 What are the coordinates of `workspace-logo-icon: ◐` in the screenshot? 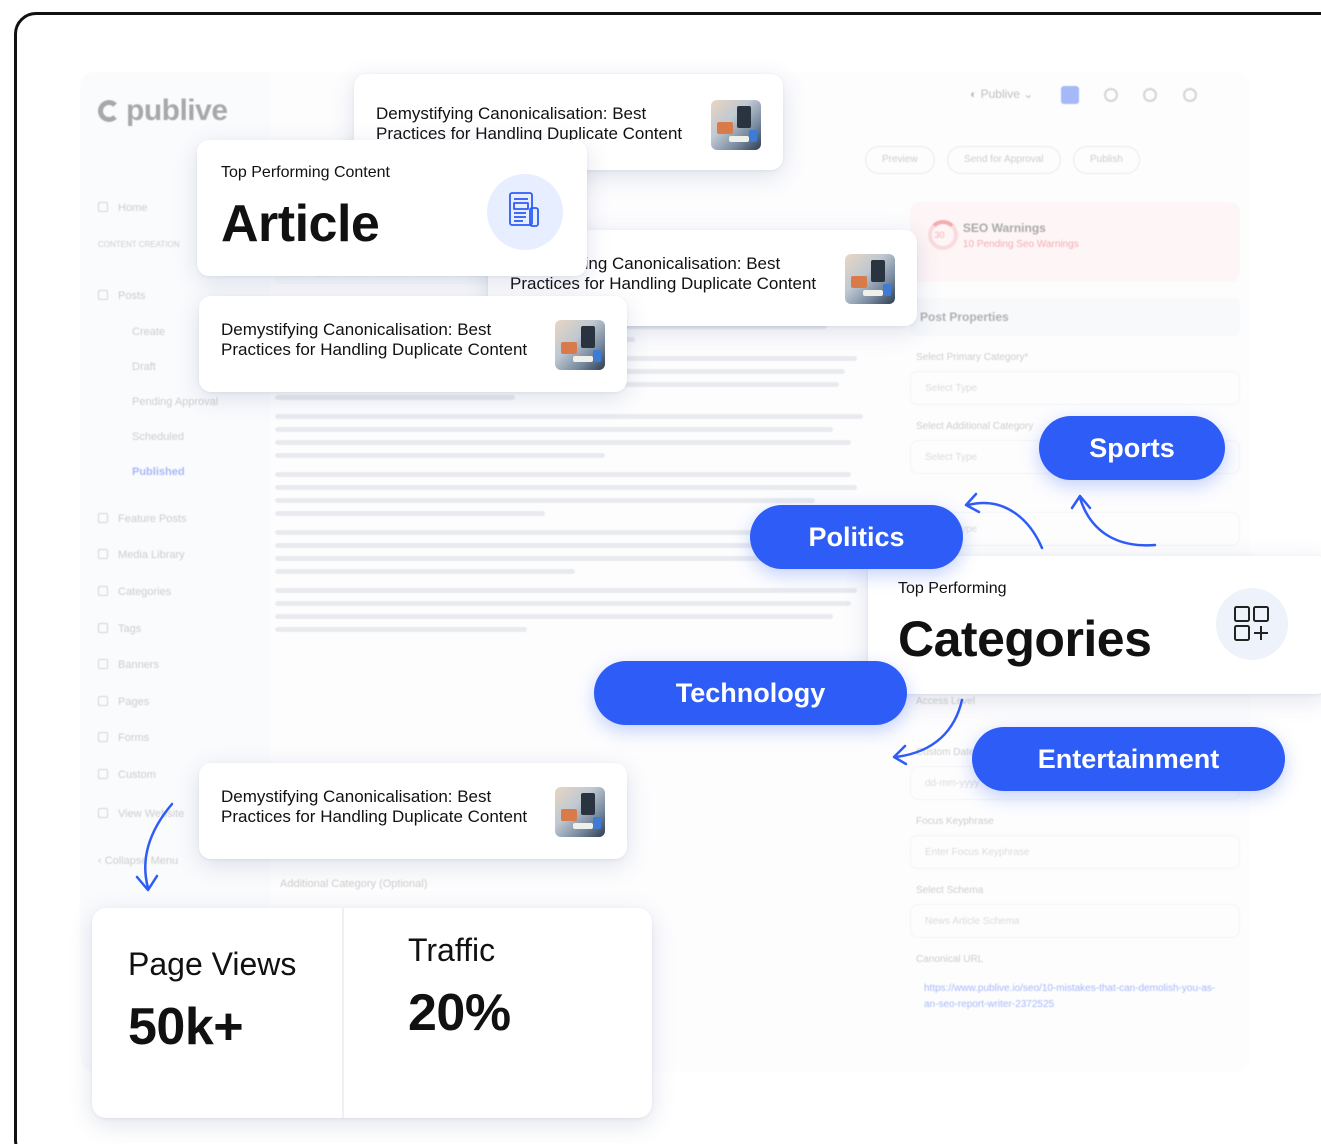 It's located at (975, 94).